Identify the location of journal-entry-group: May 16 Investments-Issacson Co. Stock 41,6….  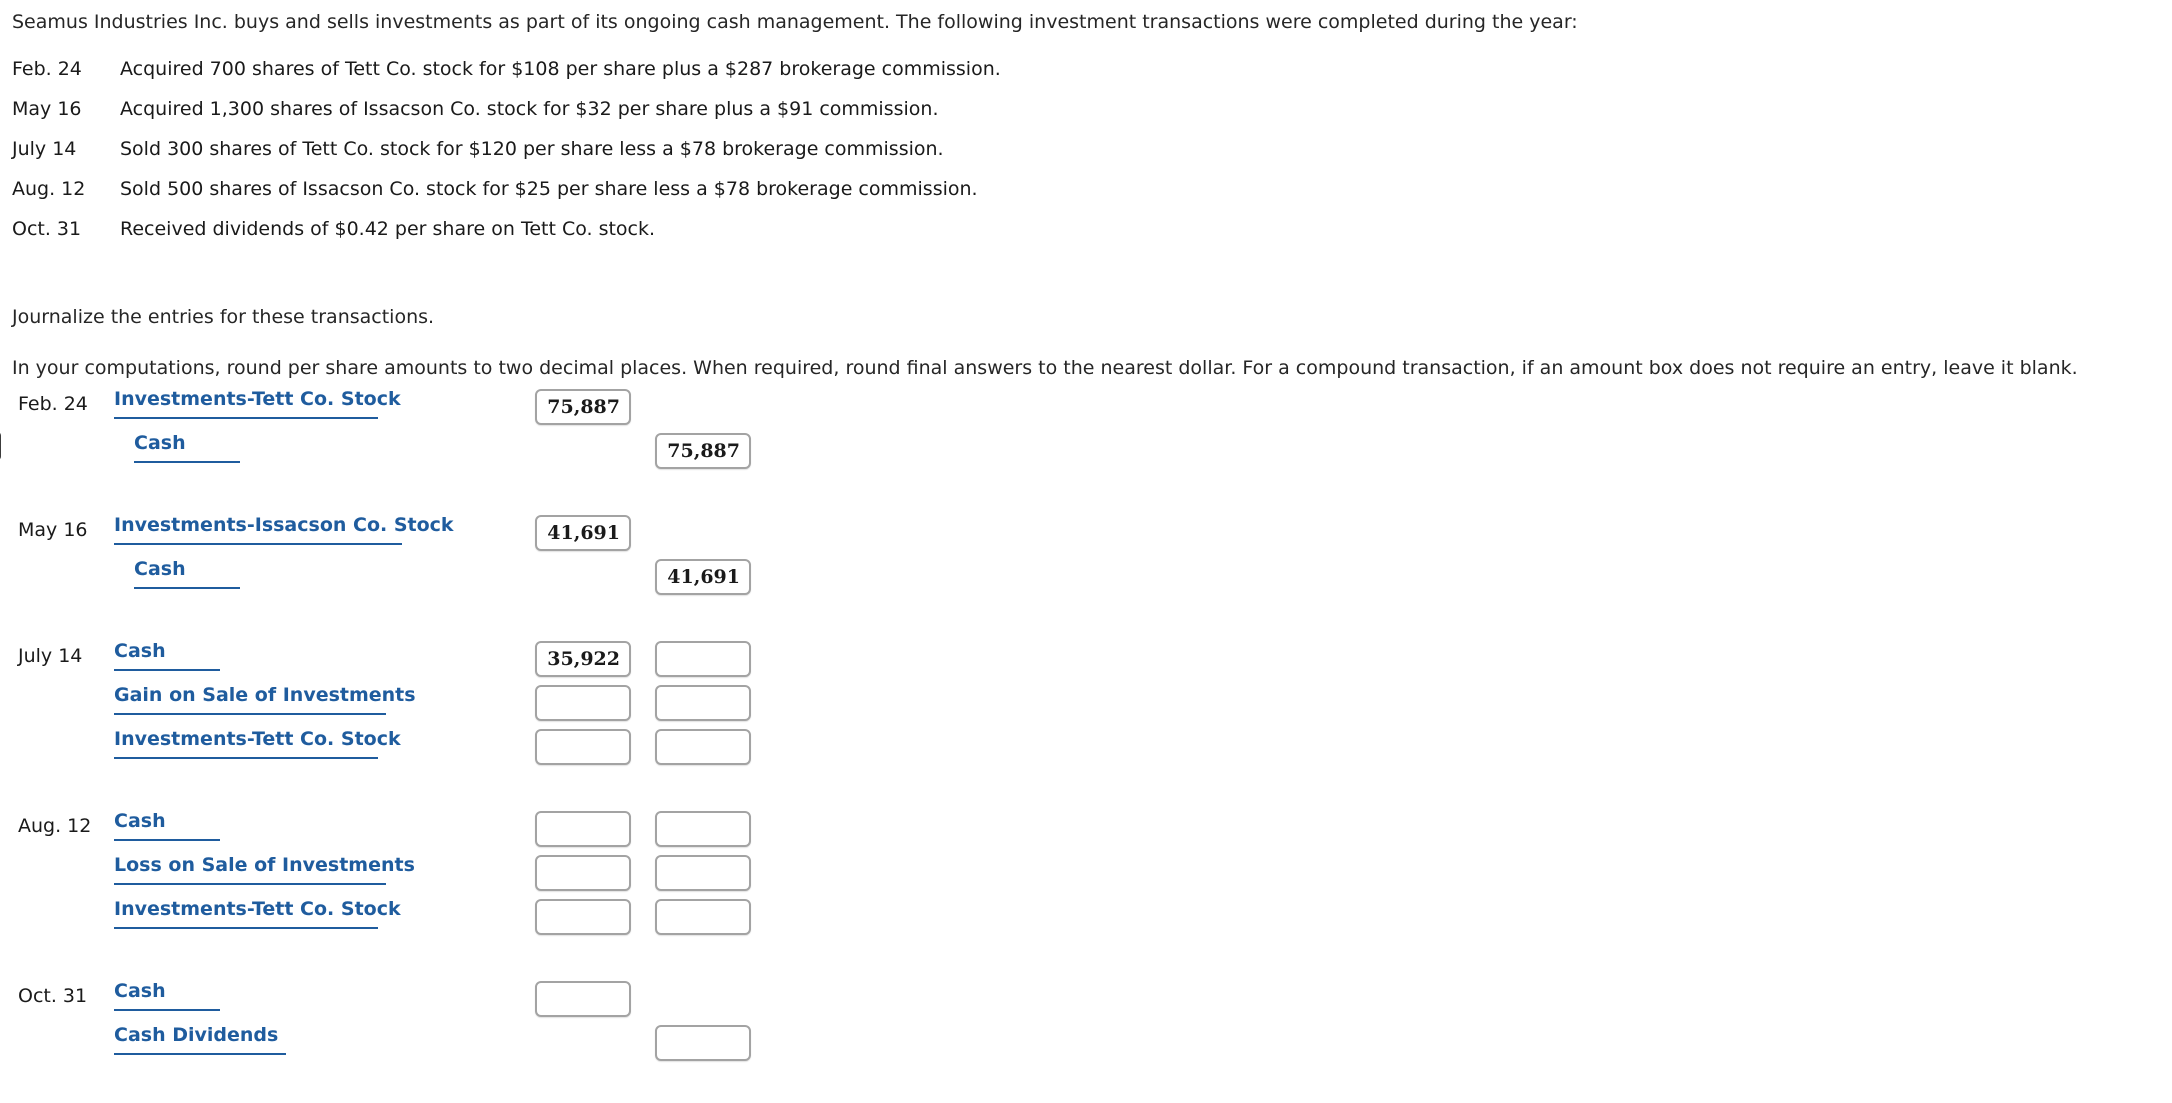
(1086, 574).